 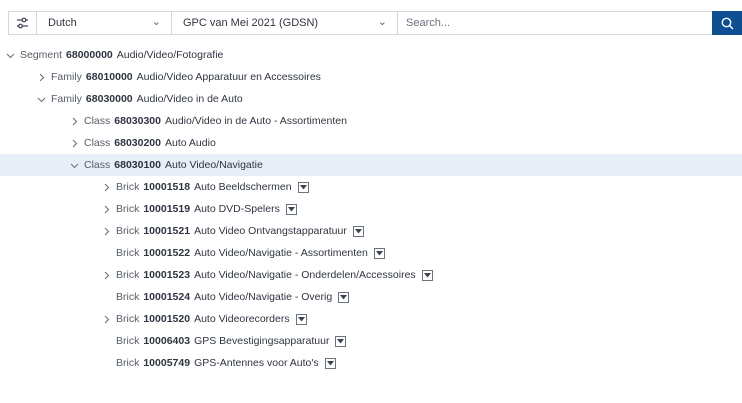 What do you see at coordinates (104, 23) in the screenshot?
I see `language-select: Dutch ⌄` at bounding box center [104, 23].